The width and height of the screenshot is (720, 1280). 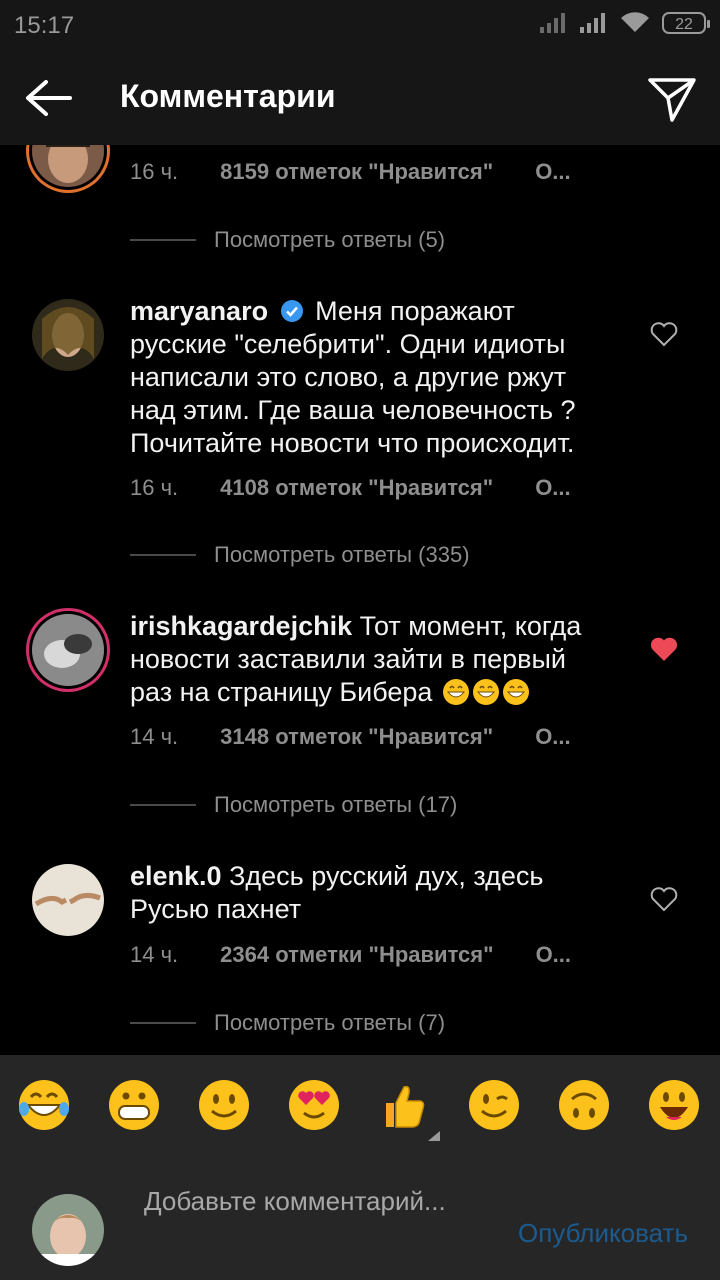 What do you see at coordinates (224, 1105) in the screenshot?
I see `smiling-emoji-icon` at bounding box center [224, 1105].